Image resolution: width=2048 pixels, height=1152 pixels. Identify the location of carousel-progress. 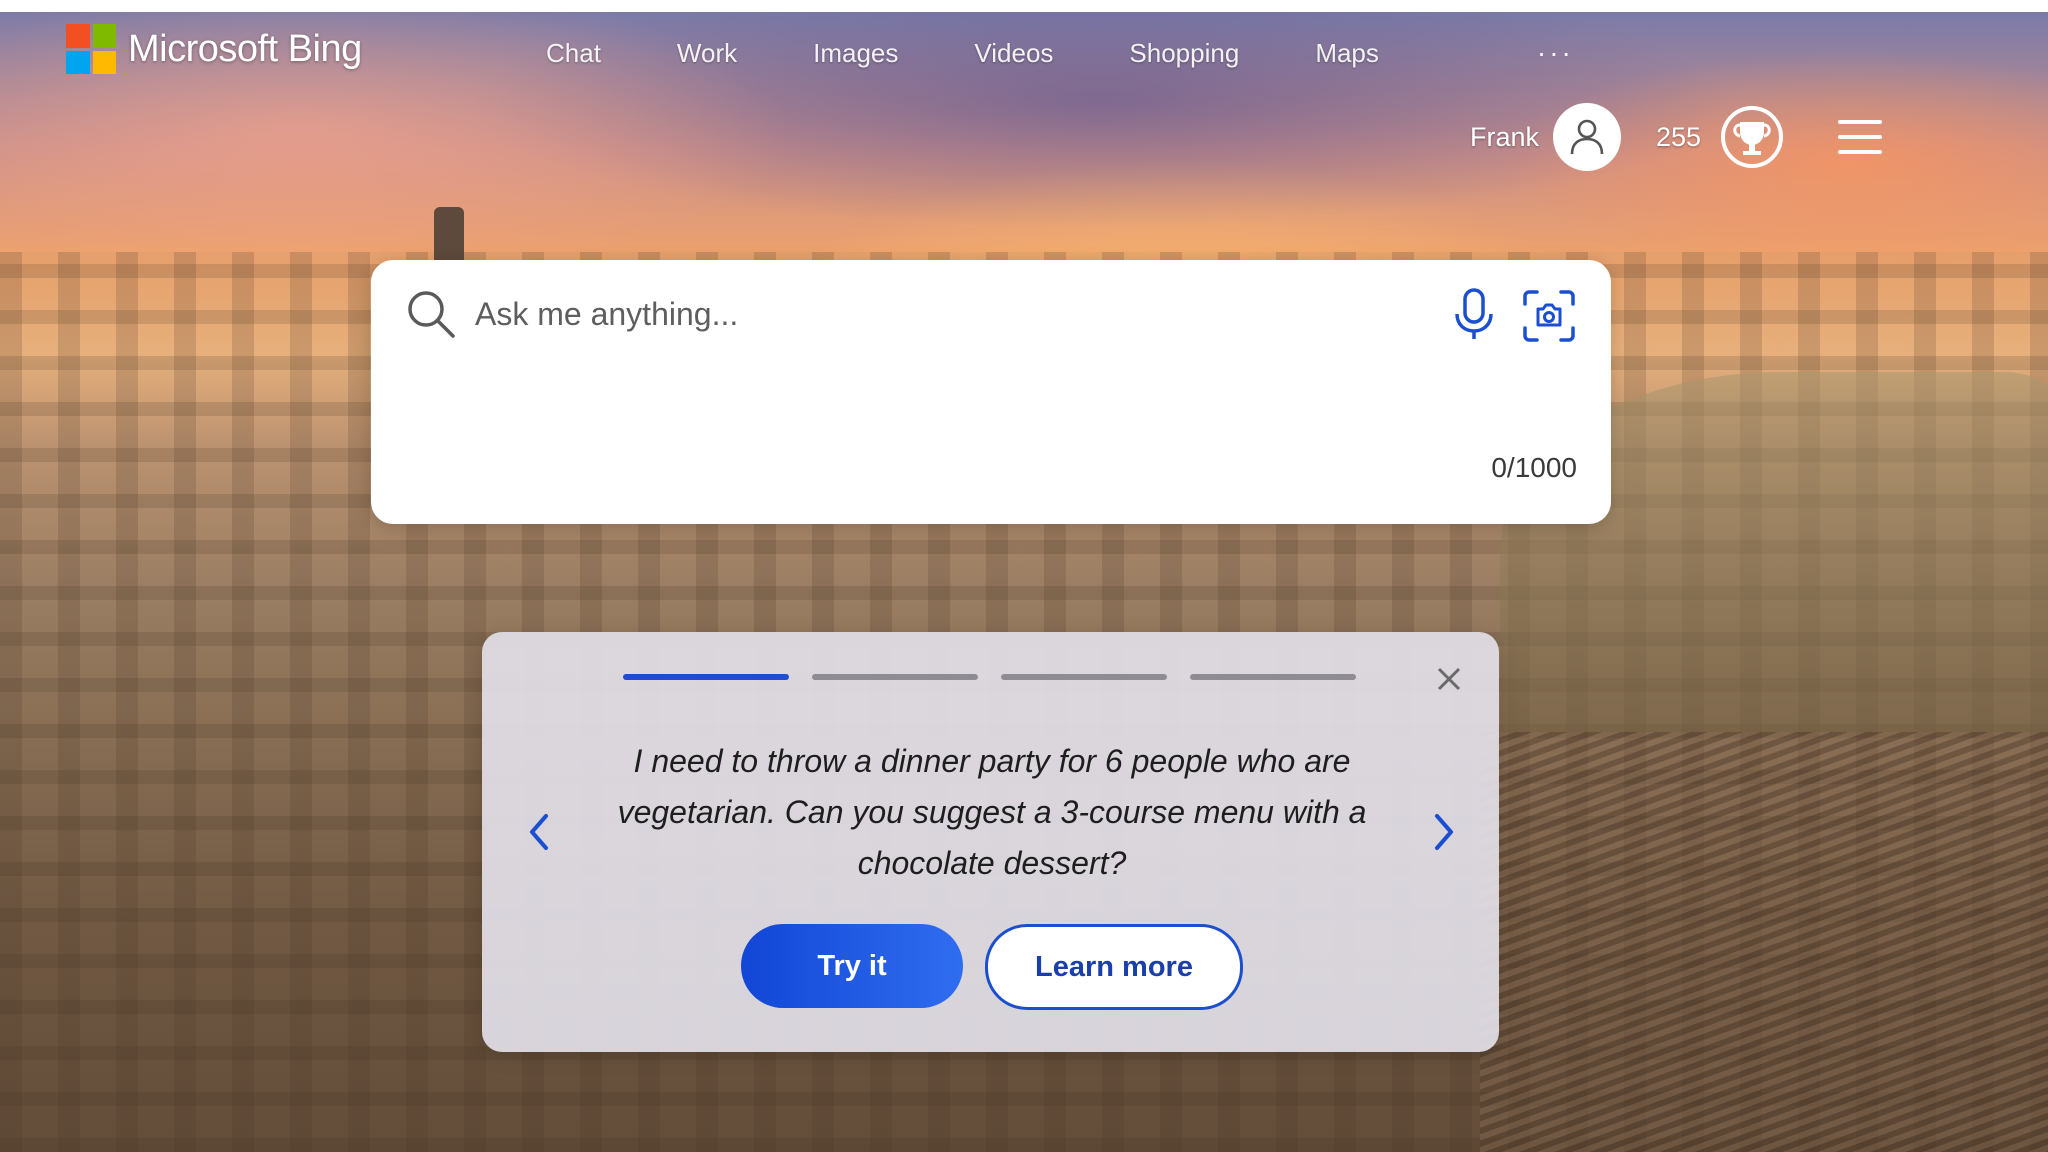
(1001, 677).